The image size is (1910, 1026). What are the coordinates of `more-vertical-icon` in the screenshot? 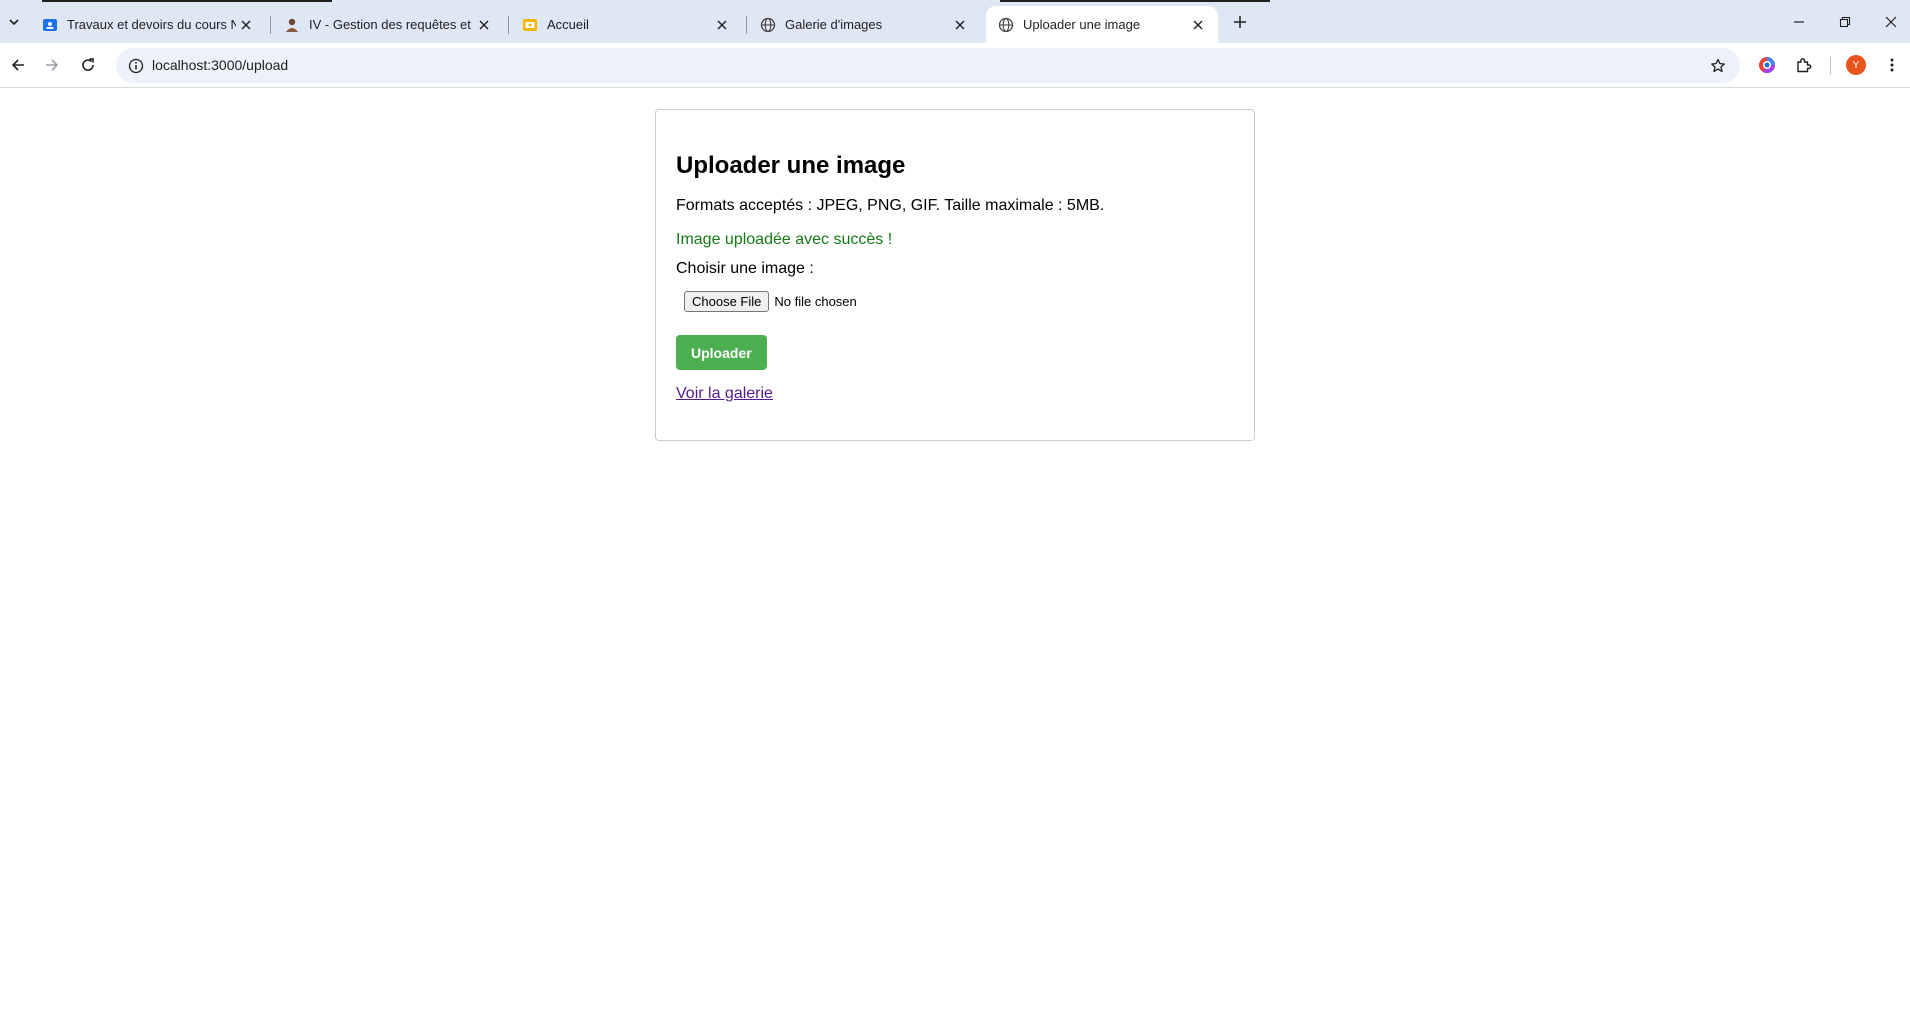 It's located at (1892, 65).